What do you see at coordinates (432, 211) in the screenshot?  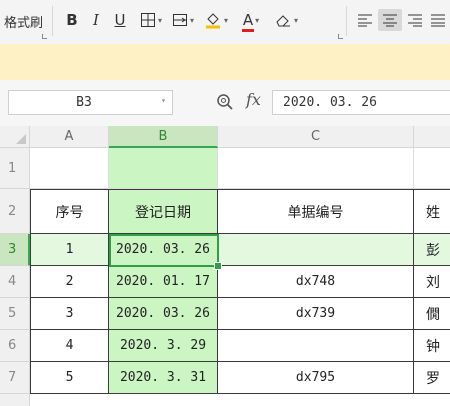 I see `cell-d2: 姓` at bounding box center [432, 211].